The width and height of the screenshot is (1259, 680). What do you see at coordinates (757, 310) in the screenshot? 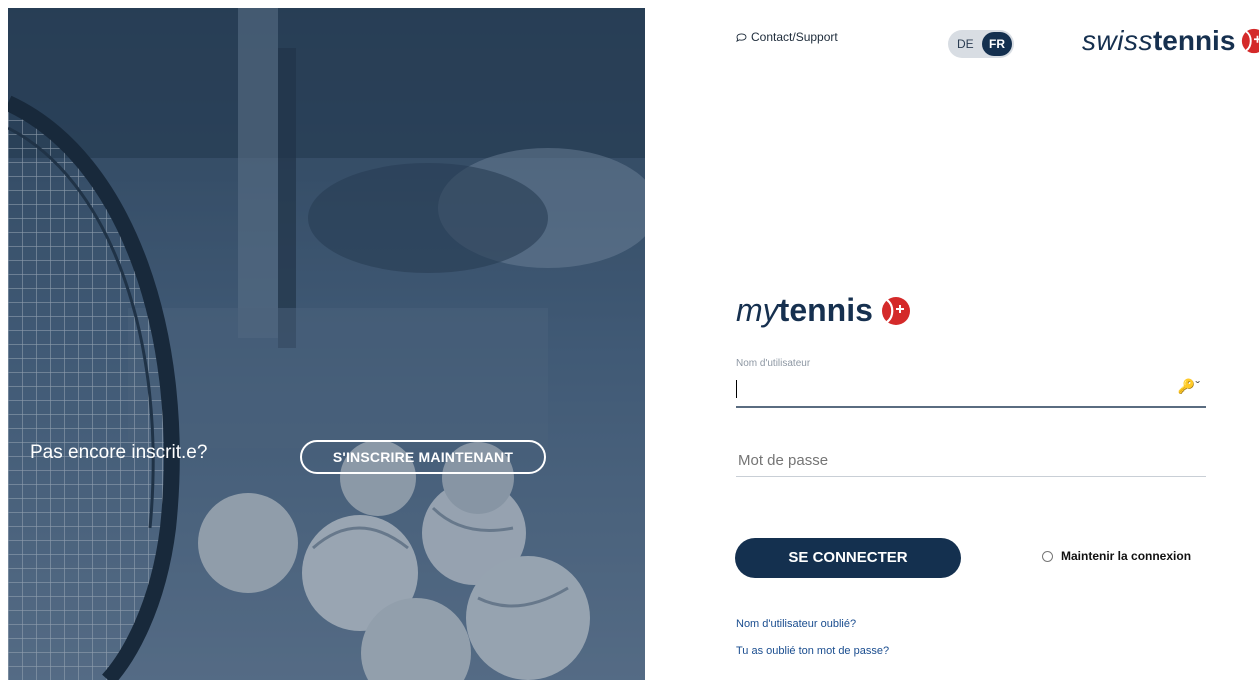
I see `app-logo-my-text: my` at bounding box center [757, 310].